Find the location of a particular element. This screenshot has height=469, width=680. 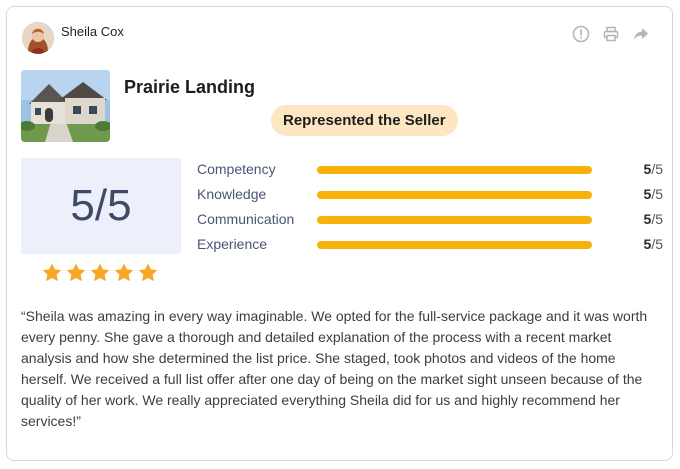

rating-label: Experience is located at coordinates (232, 244).